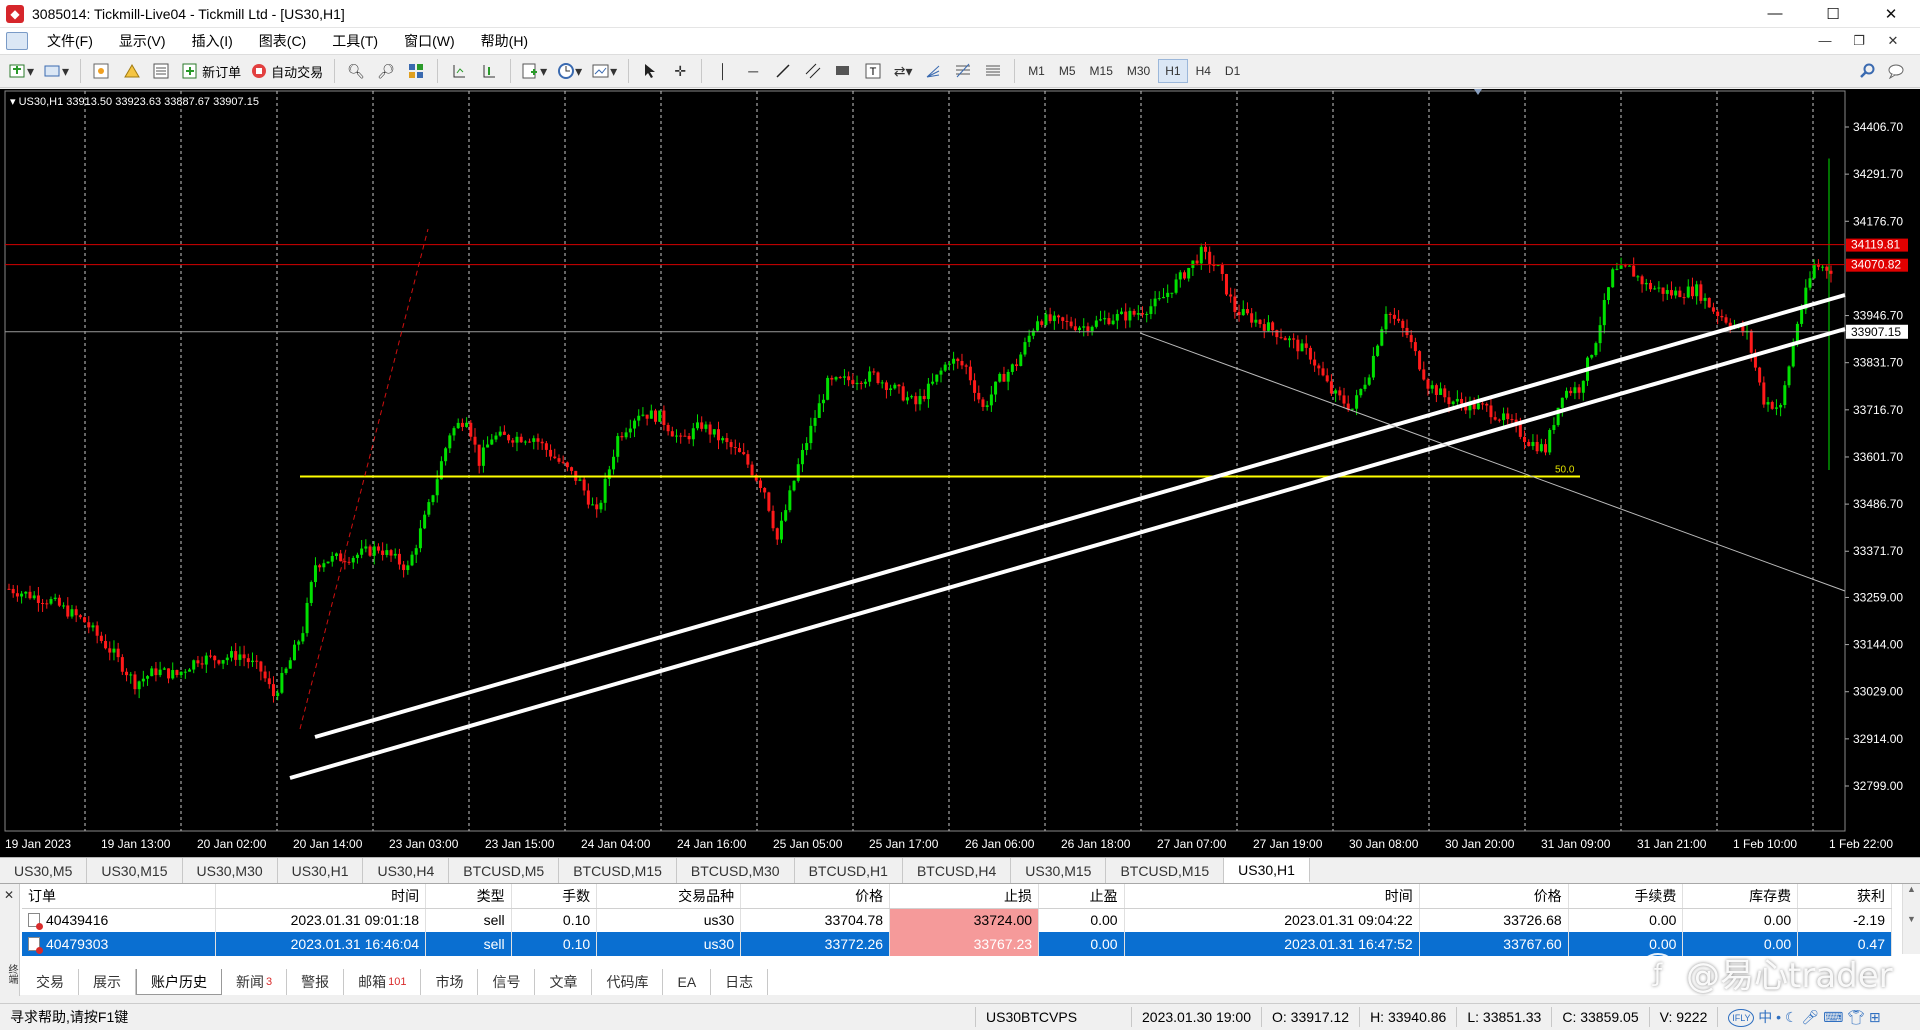 The image size is (1920, 1030). I want to click on symbol-tab: US30,H4, so click(406, 870).